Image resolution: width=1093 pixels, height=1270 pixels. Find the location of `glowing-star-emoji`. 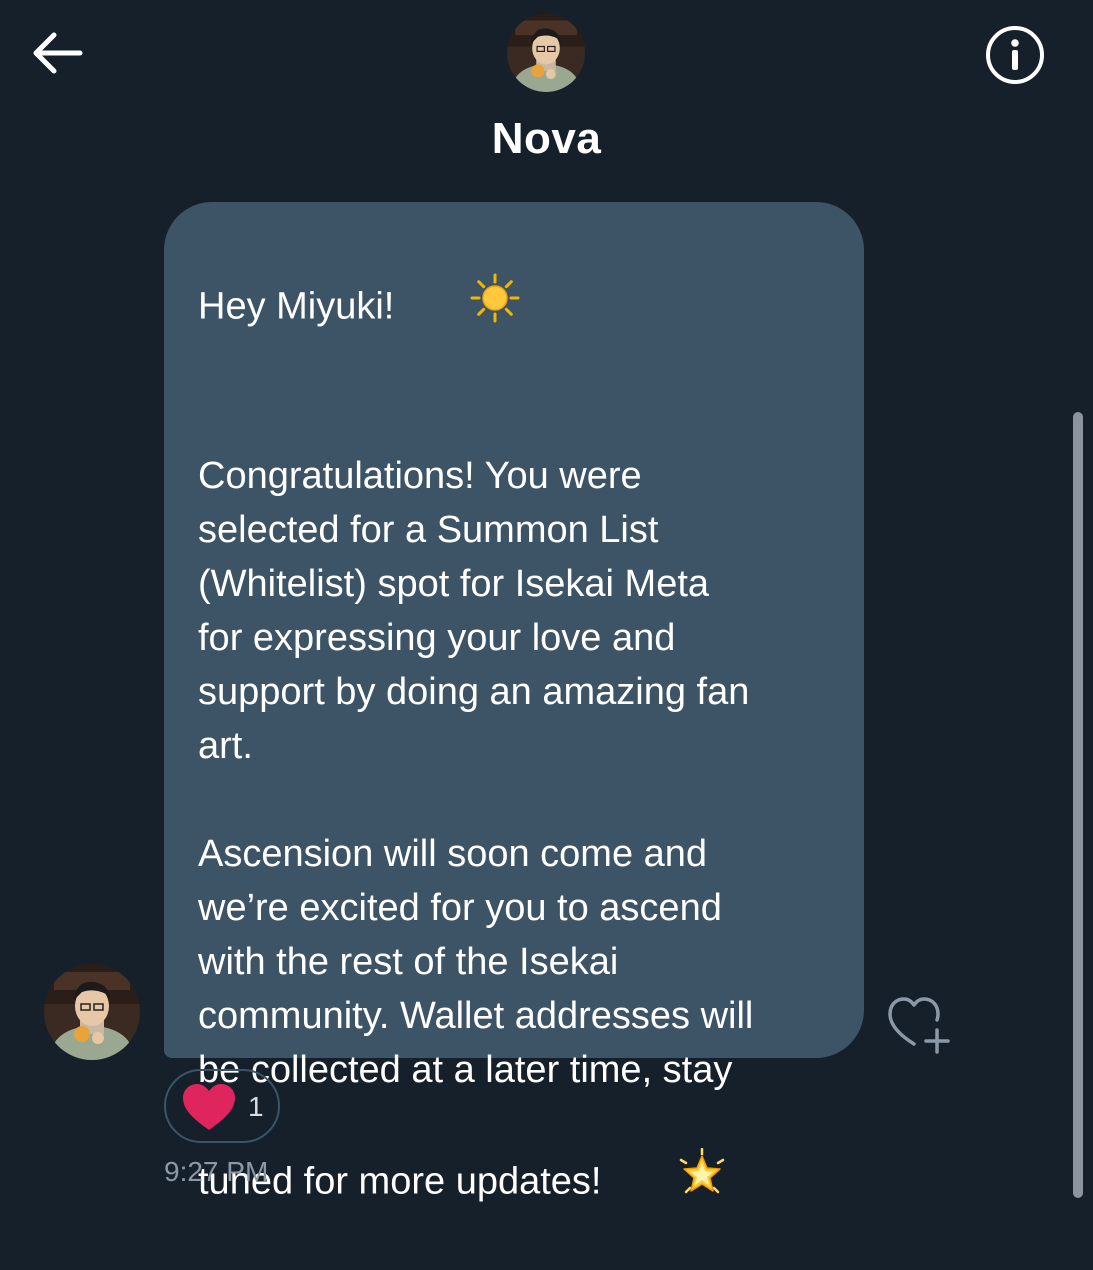

glowing-star-emoji is located at coordinates (669, 1180).